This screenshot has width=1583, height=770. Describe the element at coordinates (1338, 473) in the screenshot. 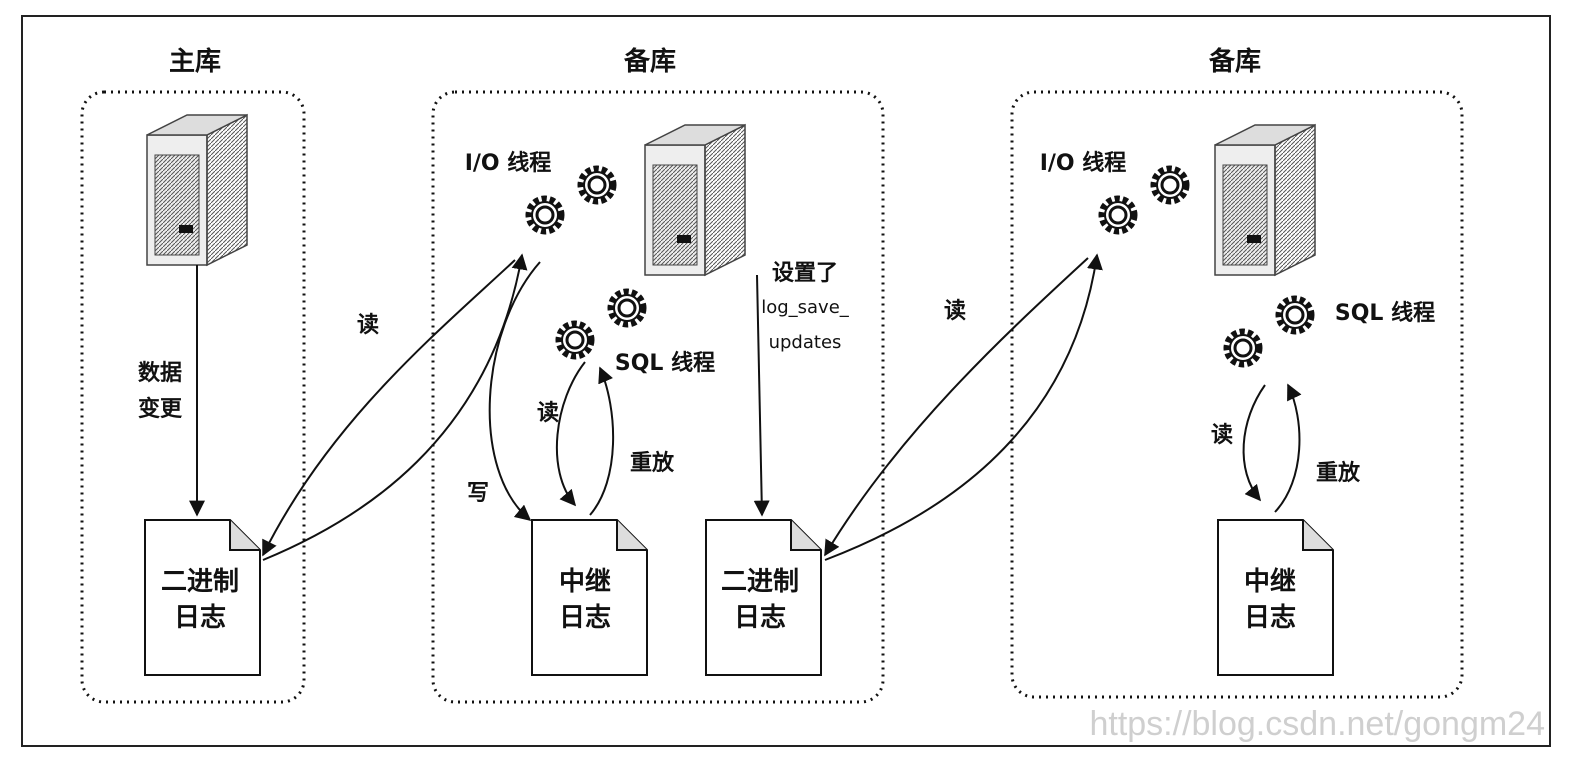

I see `replica2-replay-label: 重放` at that location.